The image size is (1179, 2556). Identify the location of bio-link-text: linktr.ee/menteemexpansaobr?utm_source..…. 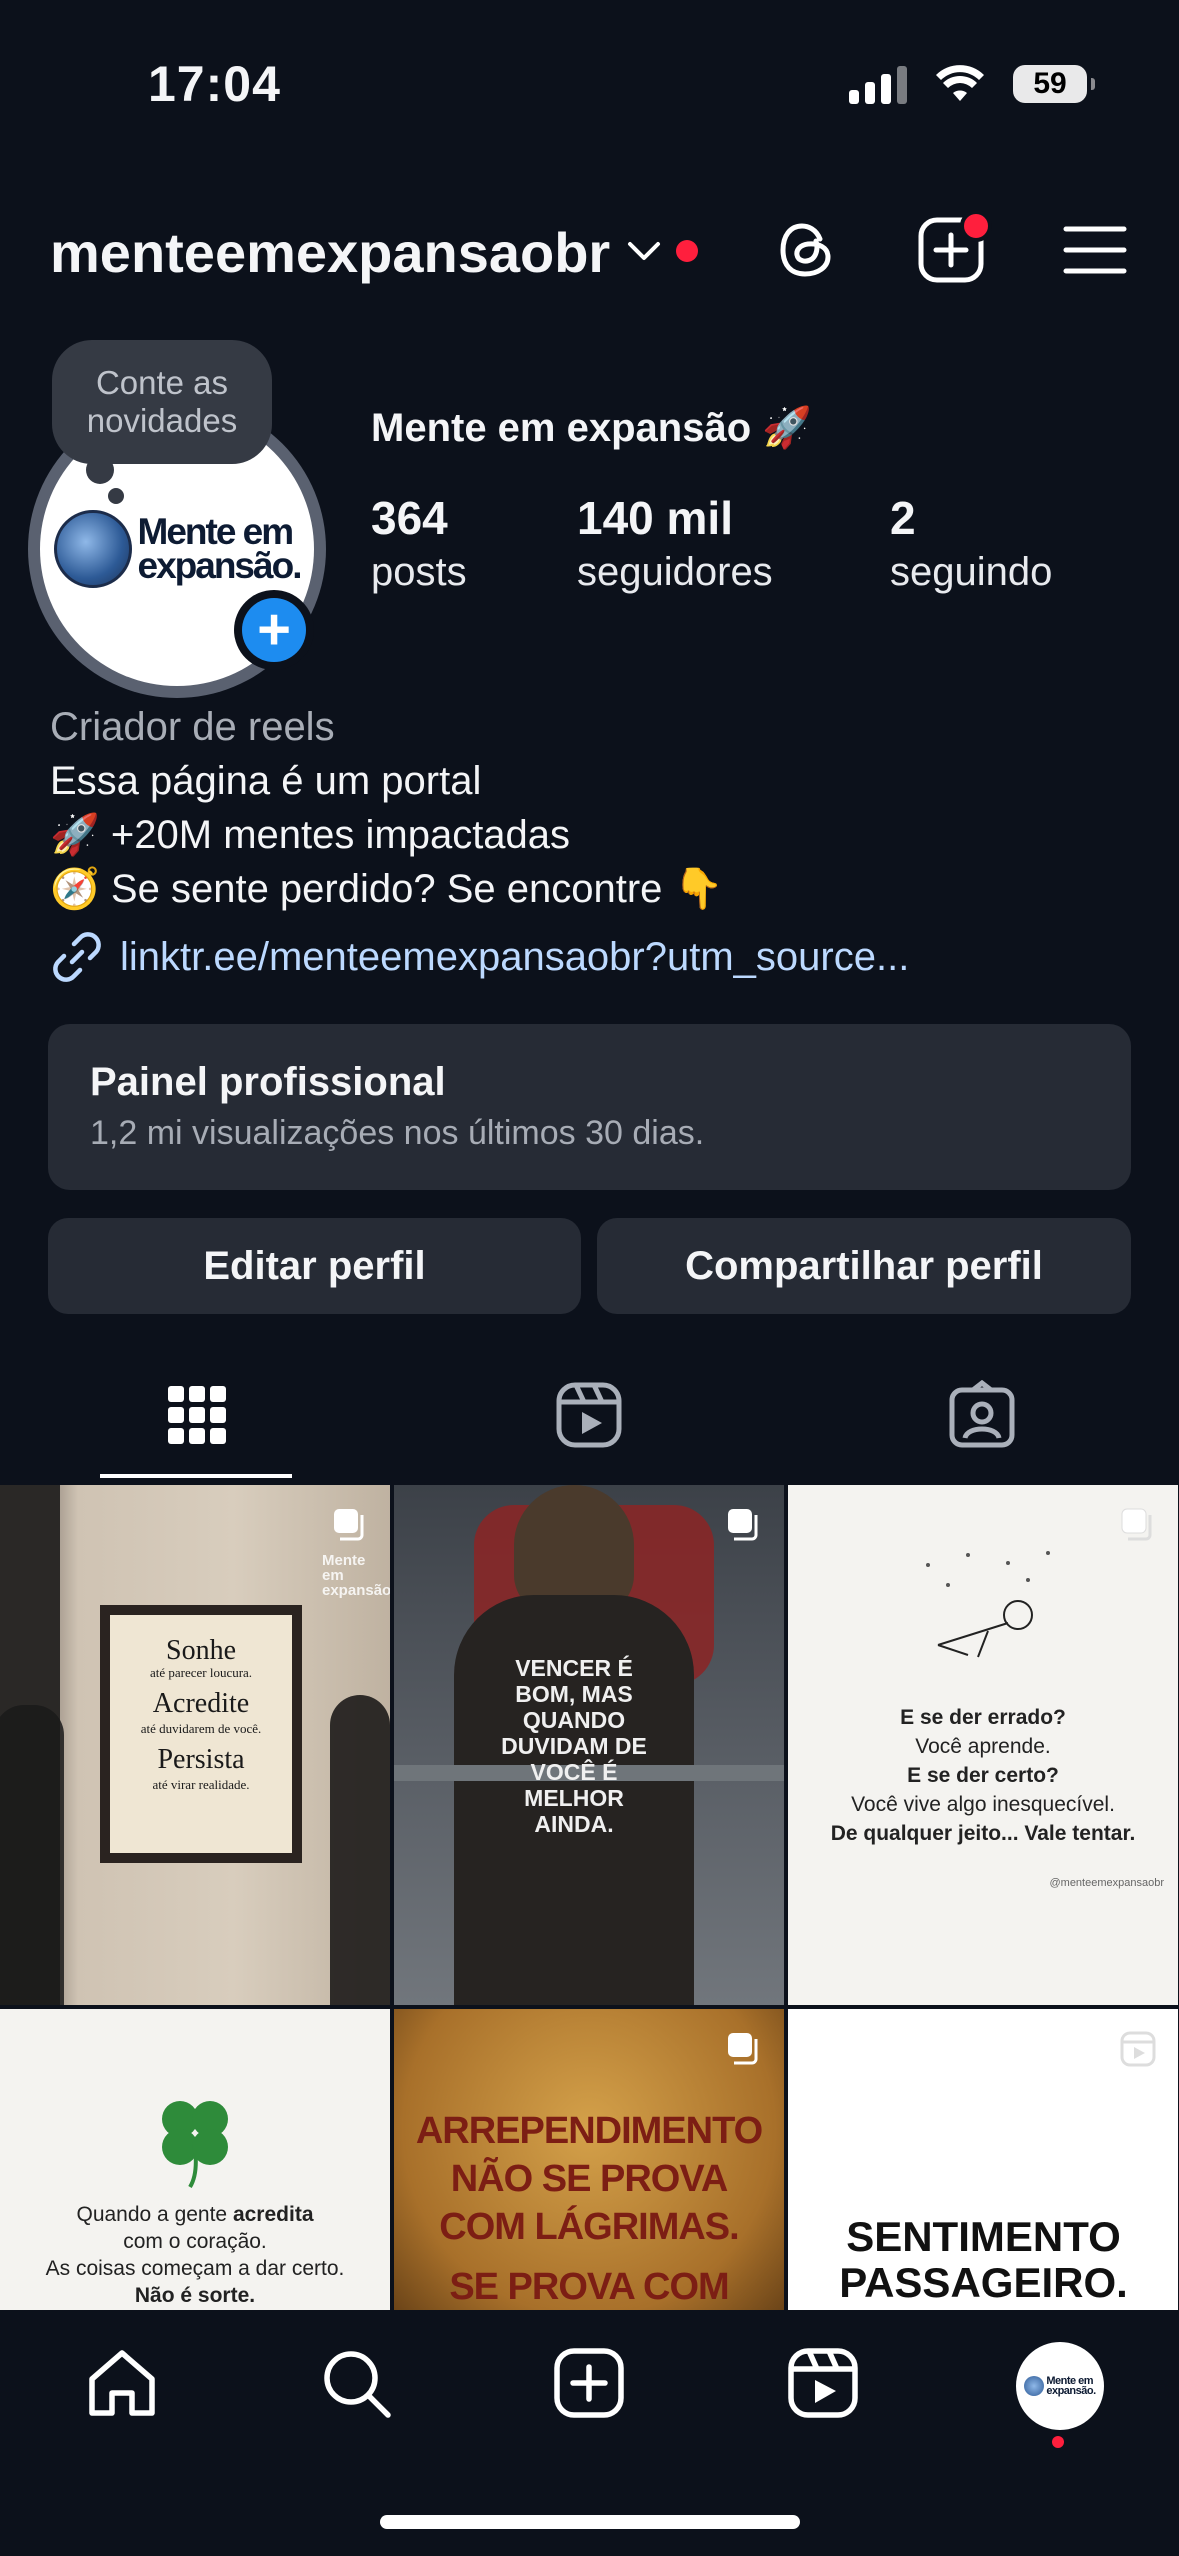
(515, 956).